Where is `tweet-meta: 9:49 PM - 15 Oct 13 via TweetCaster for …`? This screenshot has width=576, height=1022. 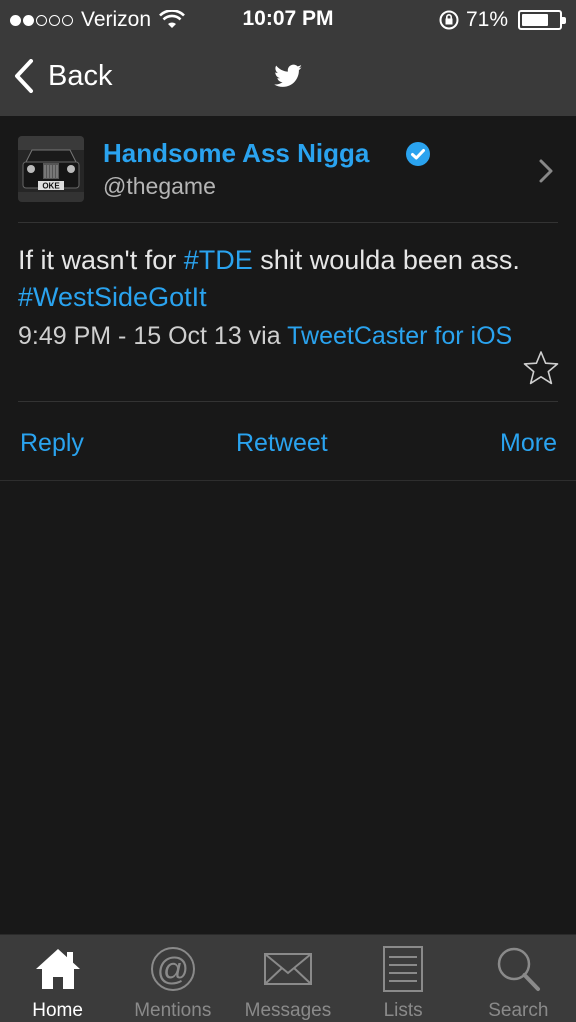
tweet-meta: 9:49 PM - 15 Oct 13 via TweetCaster for … is located at coordinates (268, 336).